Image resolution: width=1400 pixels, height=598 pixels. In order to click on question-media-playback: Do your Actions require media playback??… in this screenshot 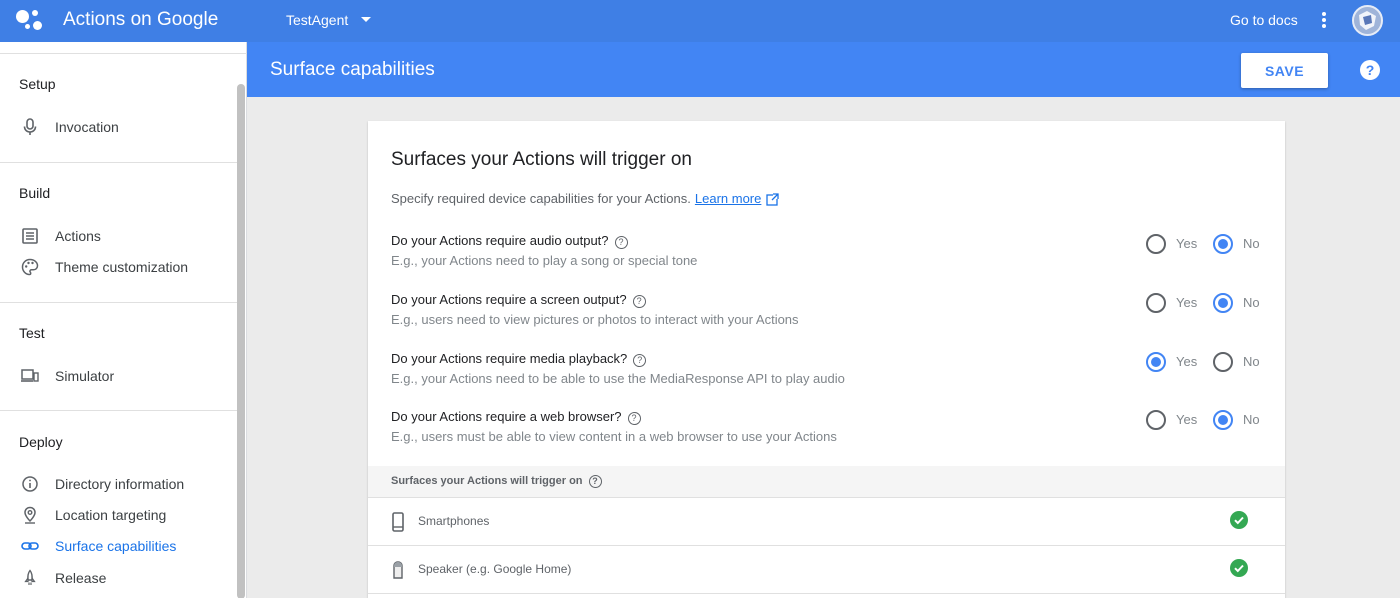, I will do `click(826, 371)`.